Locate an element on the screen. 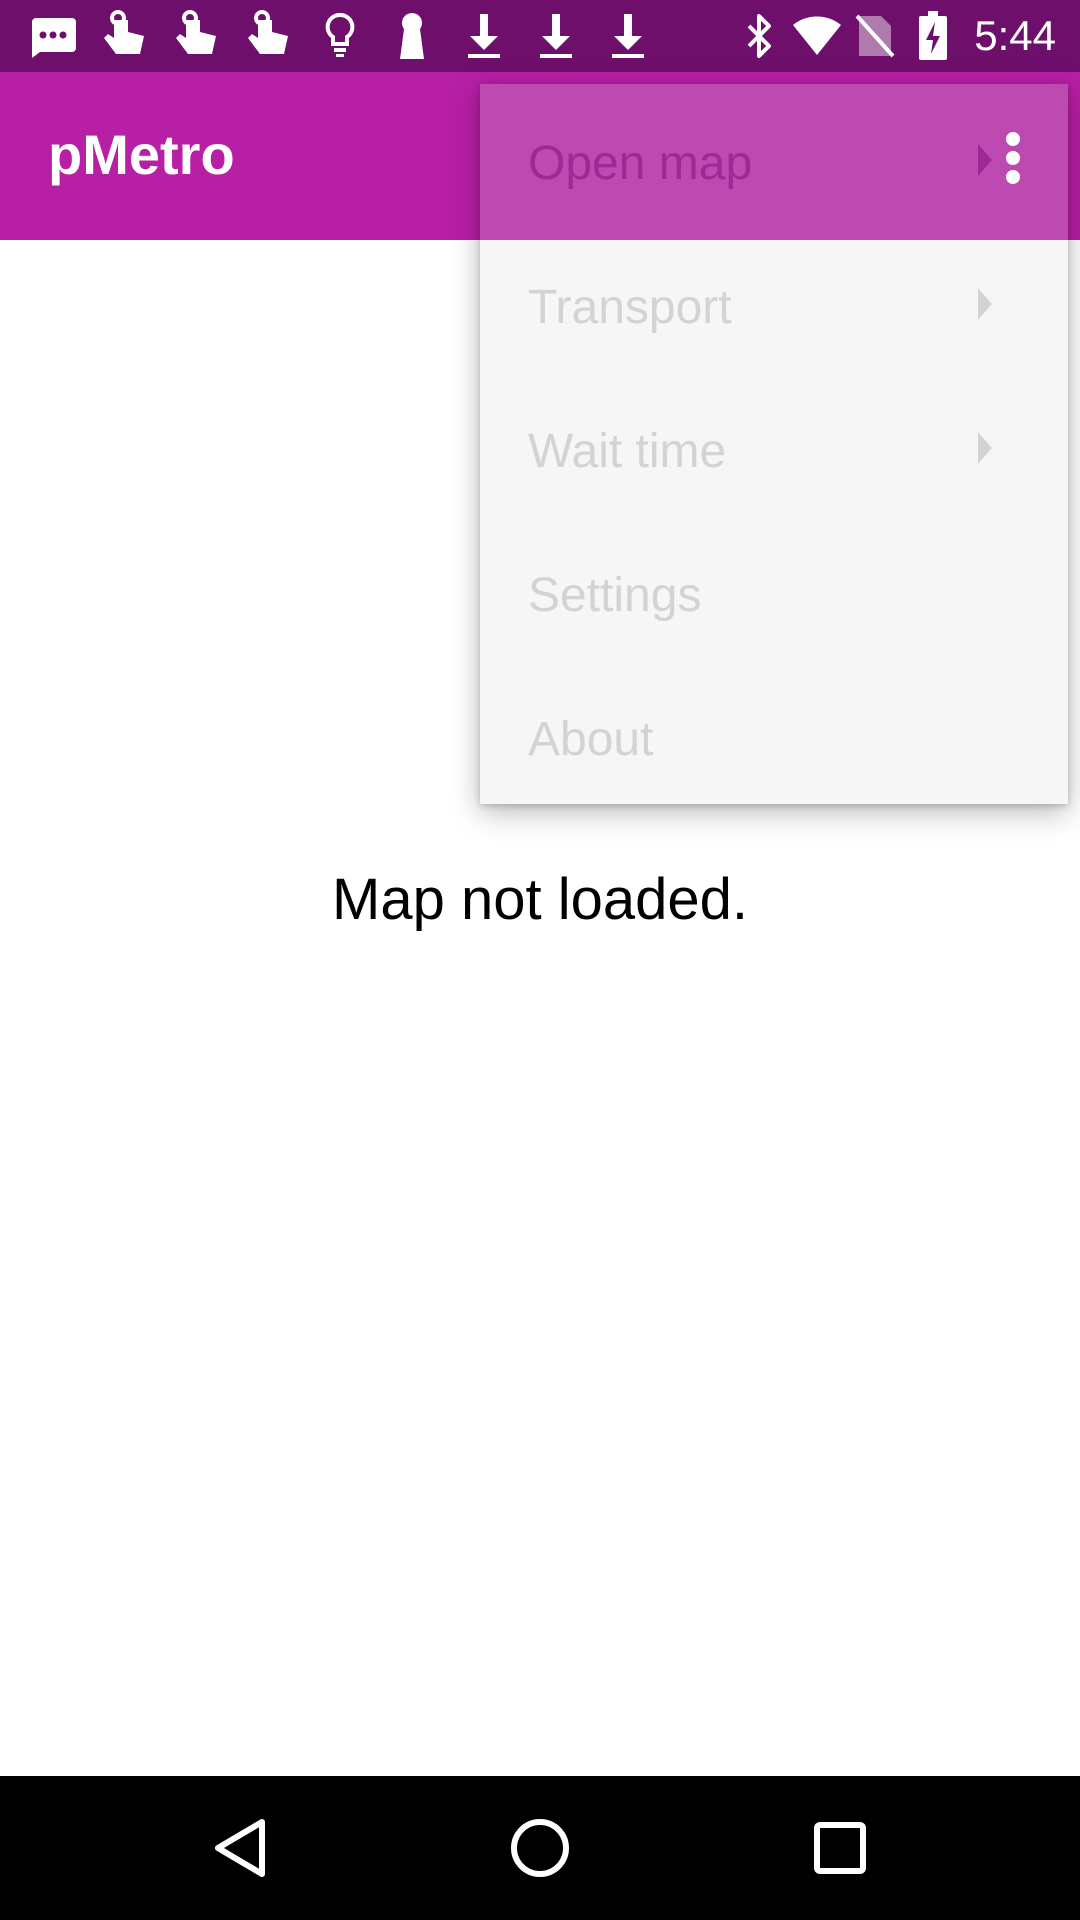 This screenshot has height=1920, width=1080. map-status-message: Map not loaded. is located at coordinates (540, 899).